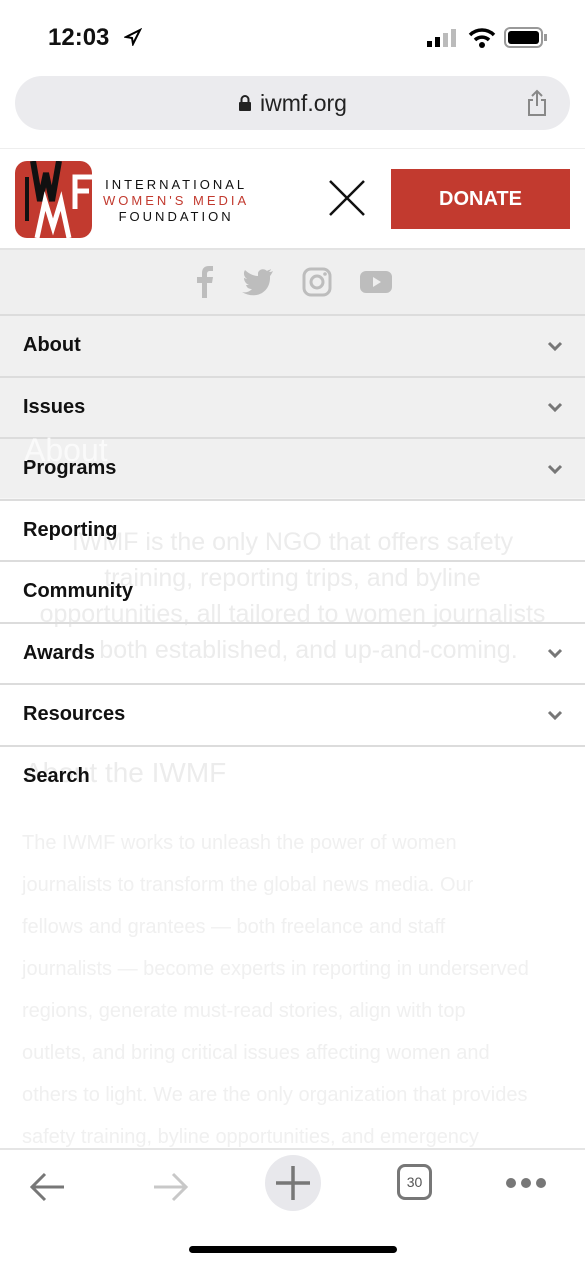  I want to click on instagram-icon, so click(317, 282).